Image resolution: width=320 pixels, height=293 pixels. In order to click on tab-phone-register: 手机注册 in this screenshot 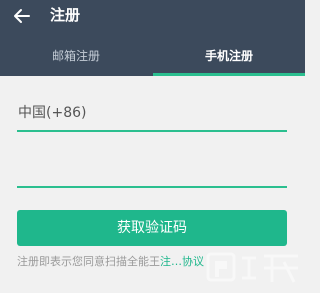, I will do `click(229, 61)`.